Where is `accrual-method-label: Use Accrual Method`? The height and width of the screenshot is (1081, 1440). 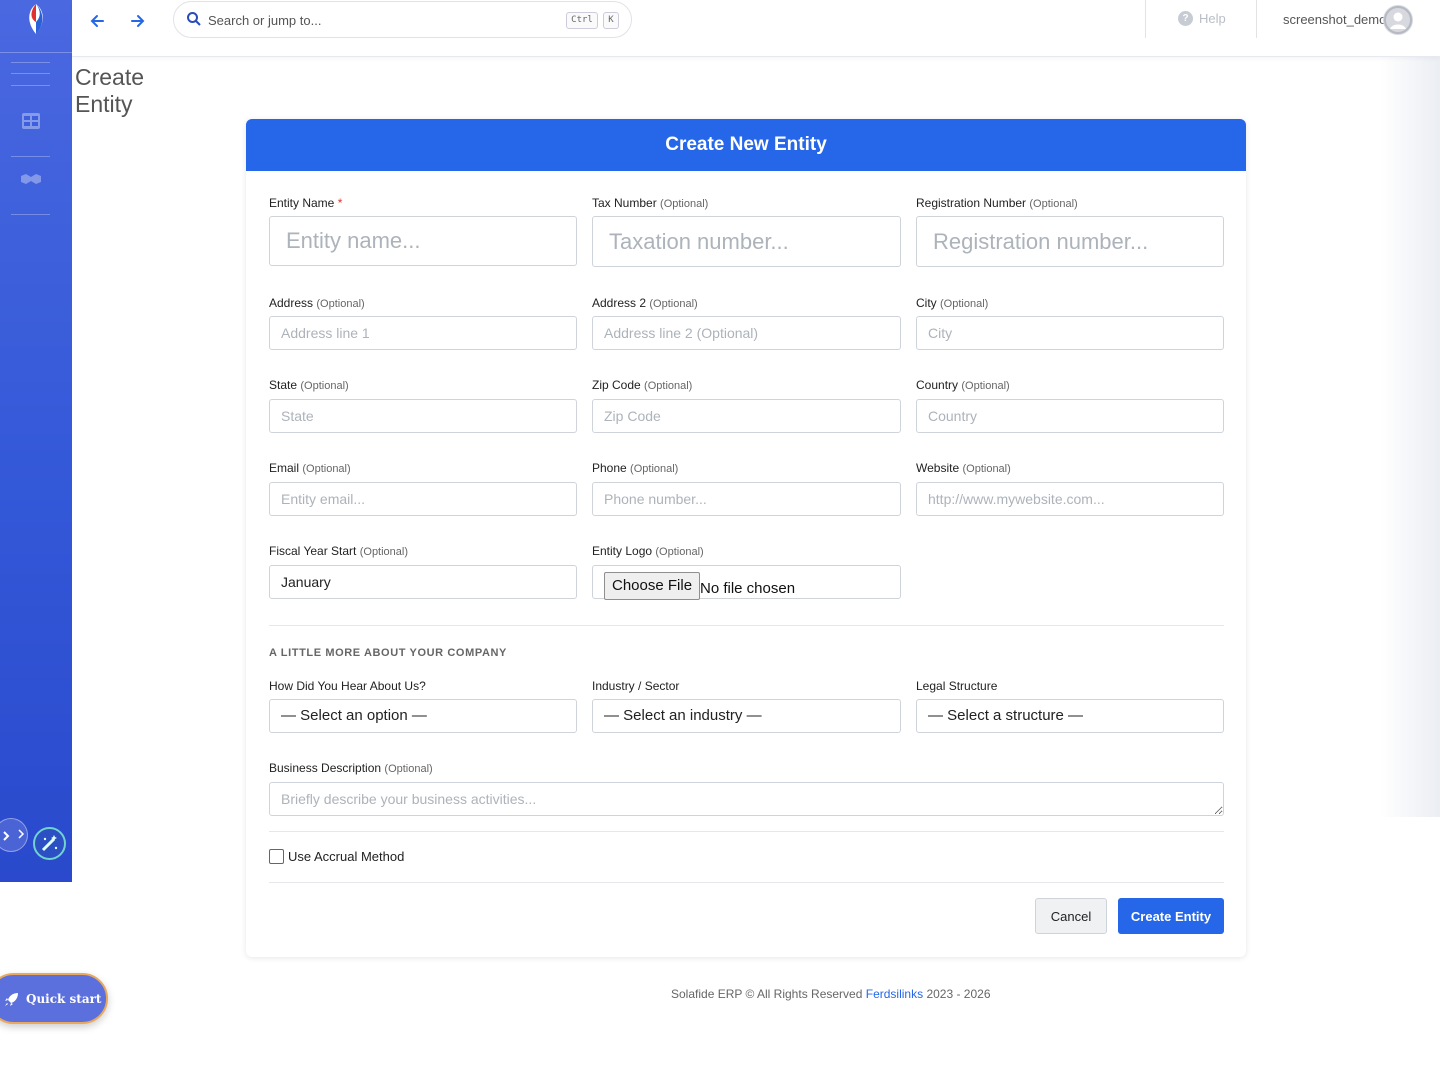 accrual-method-label: Use Accrual Method is located at coordinates (346, 856).